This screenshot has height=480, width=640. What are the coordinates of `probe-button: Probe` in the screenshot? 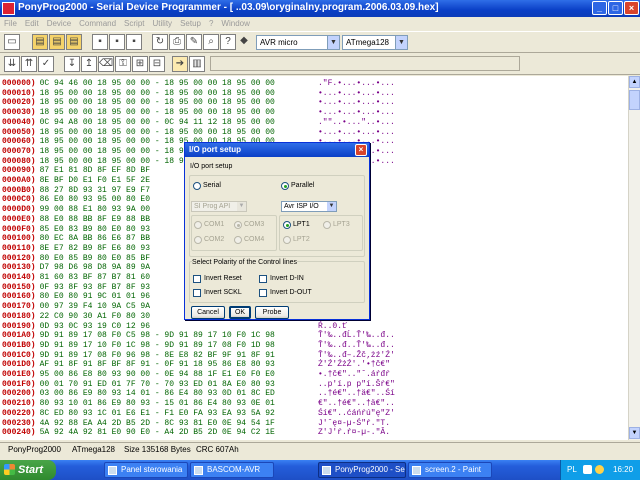 It's located at (272, 312).